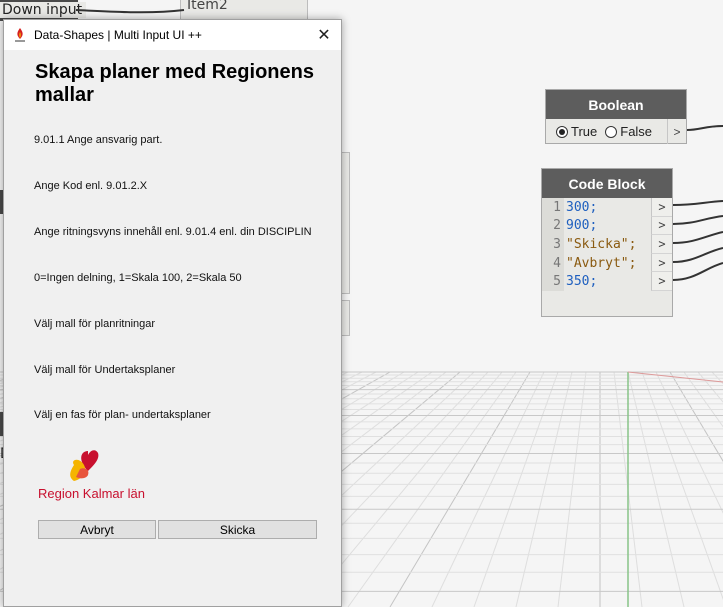  Describe the element at coordinates (237, 529) in the screenshot. I see `submit-button: Skicka` at that location.